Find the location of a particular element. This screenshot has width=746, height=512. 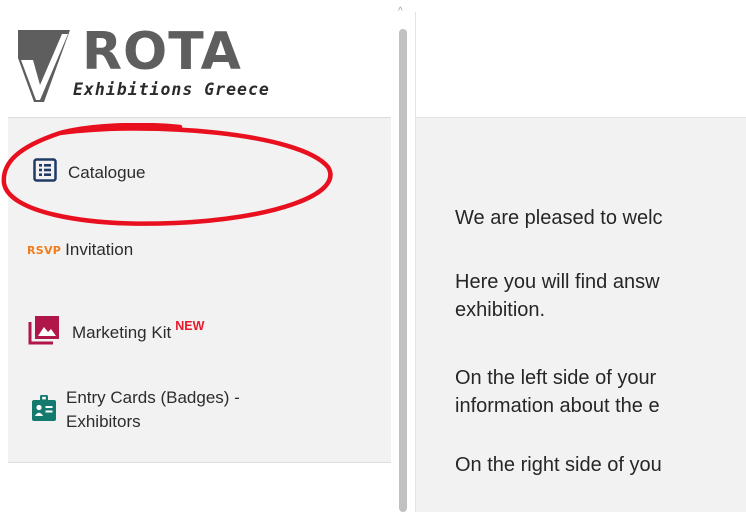

sidebar-item-marketing-kit: Marketing Kit NEW is located at coordinates (116, 332).